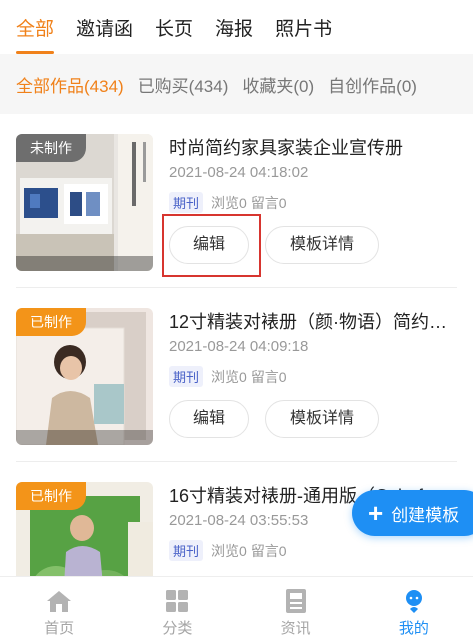  Describe the element at coordinates (239, 520) in the screenshot. I see `work-timestamp: 2021-08-24 03:55:53` at that location.